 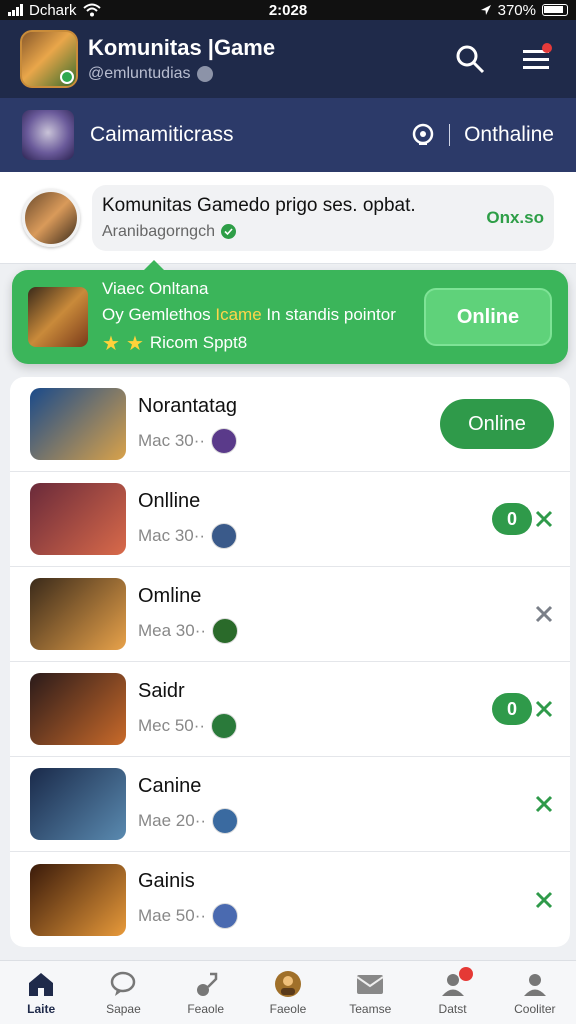 I want to click on game-name: Norantatag, so click(x=187, y=405).